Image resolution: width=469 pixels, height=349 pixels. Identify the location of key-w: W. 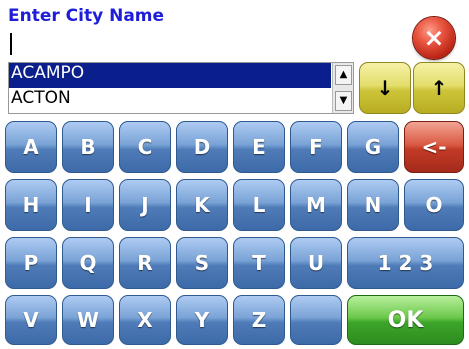
(88, 320).